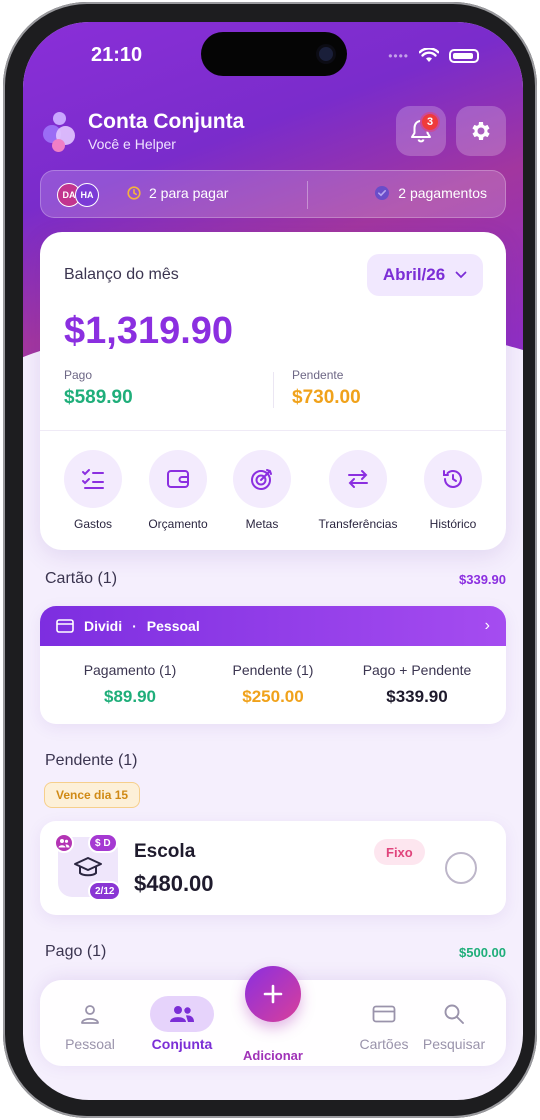 Image resolution: width=540 pixels, height=1120 pixels. Describe the element at coordinates (130, 670) in the screenshot. I see `card-payment-label: Pagamento (1)` at that location.